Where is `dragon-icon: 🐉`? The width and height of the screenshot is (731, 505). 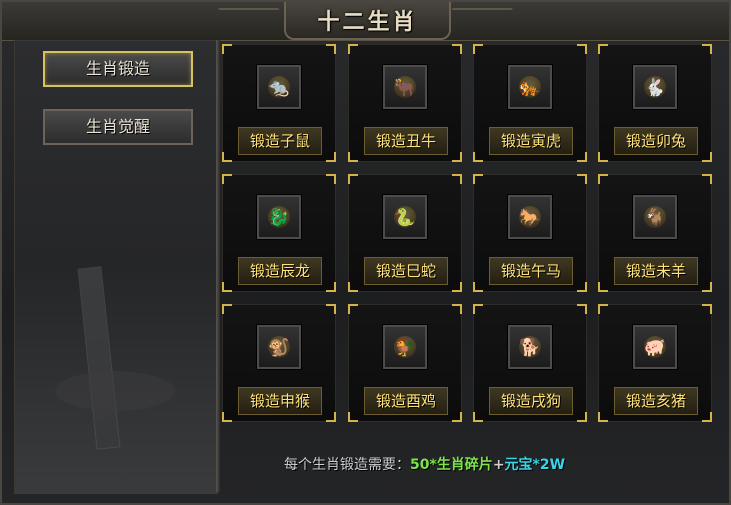
dragon-icon: 🐉 is located at coordinates (279, 217).